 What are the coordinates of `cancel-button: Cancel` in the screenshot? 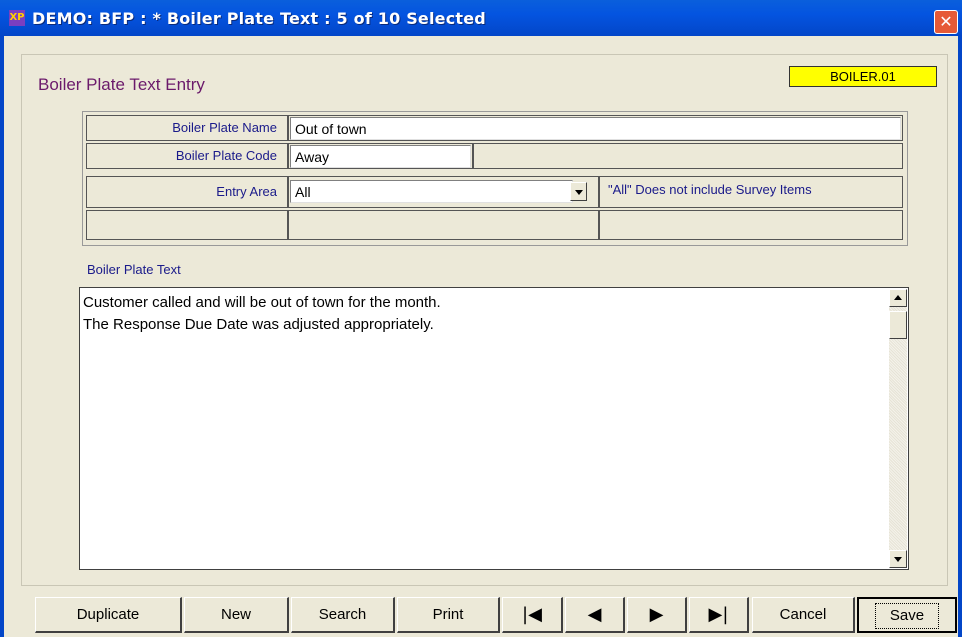 It's located at (803, 615).